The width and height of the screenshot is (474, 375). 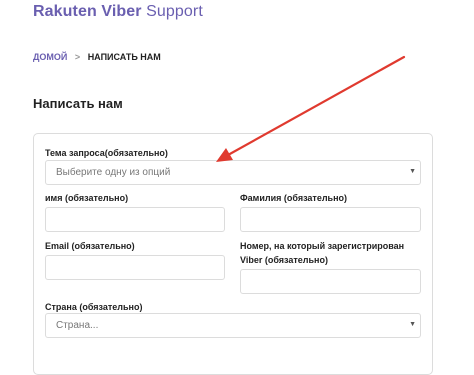 What do you see at coordinates (124, 57) in the screenshot?
I see `breadcrumb-current: НАПИСАТЬ НАМ` at bounding box center [124, 57].